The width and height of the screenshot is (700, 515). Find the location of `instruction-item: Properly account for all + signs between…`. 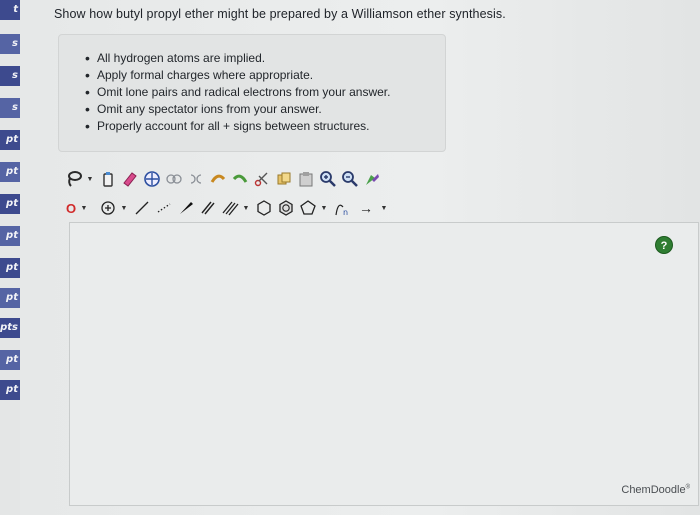

instruction-item: Properly account for all + signs between… is located at coordinates (265, 126).